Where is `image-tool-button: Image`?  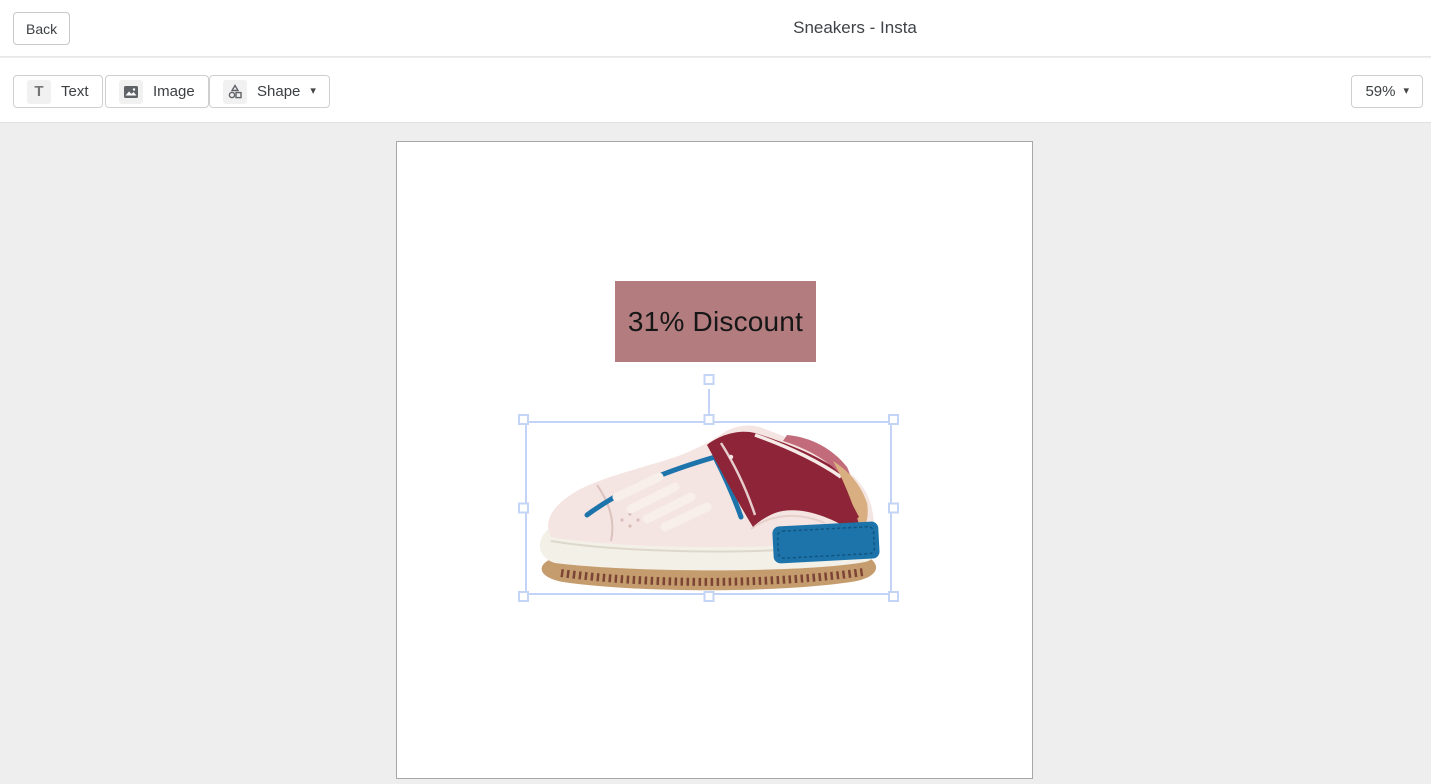
image-tool-button: Image is located at coordinates (157, 91).